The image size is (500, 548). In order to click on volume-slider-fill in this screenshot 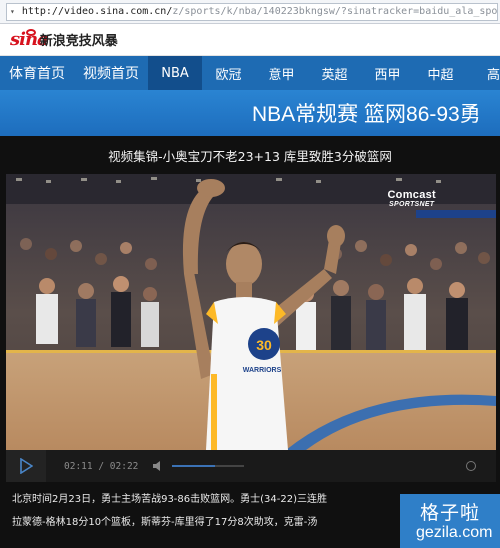, I will do `click(194, 466)`.